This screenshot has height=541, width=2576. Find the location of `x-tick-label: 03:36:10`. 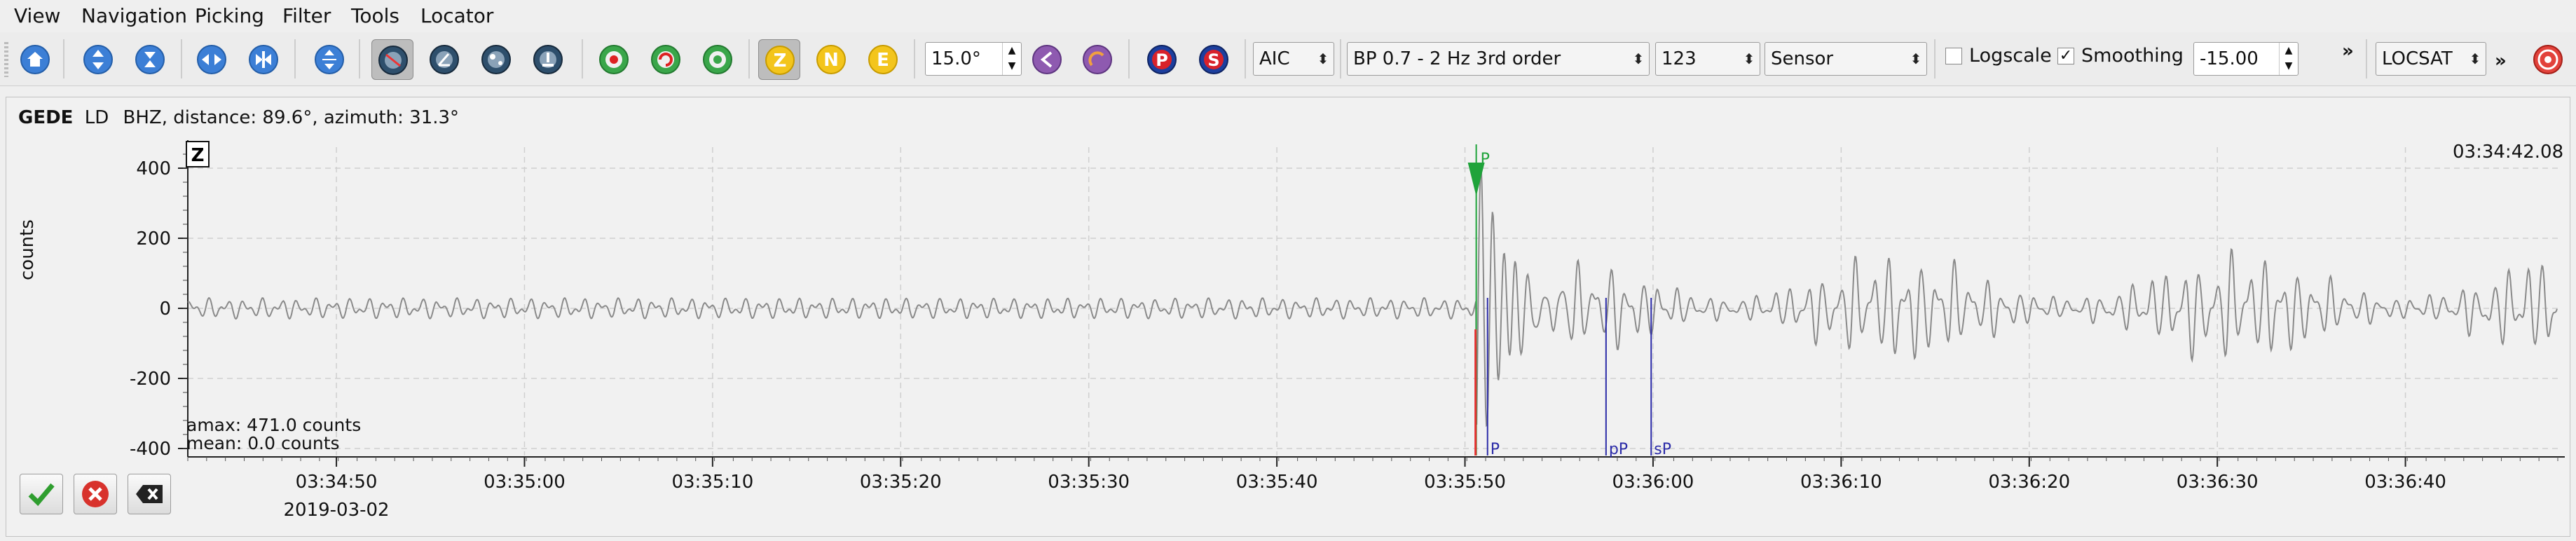

x-tick-label: 03:36:10 is located at coordinates (1841, 483).